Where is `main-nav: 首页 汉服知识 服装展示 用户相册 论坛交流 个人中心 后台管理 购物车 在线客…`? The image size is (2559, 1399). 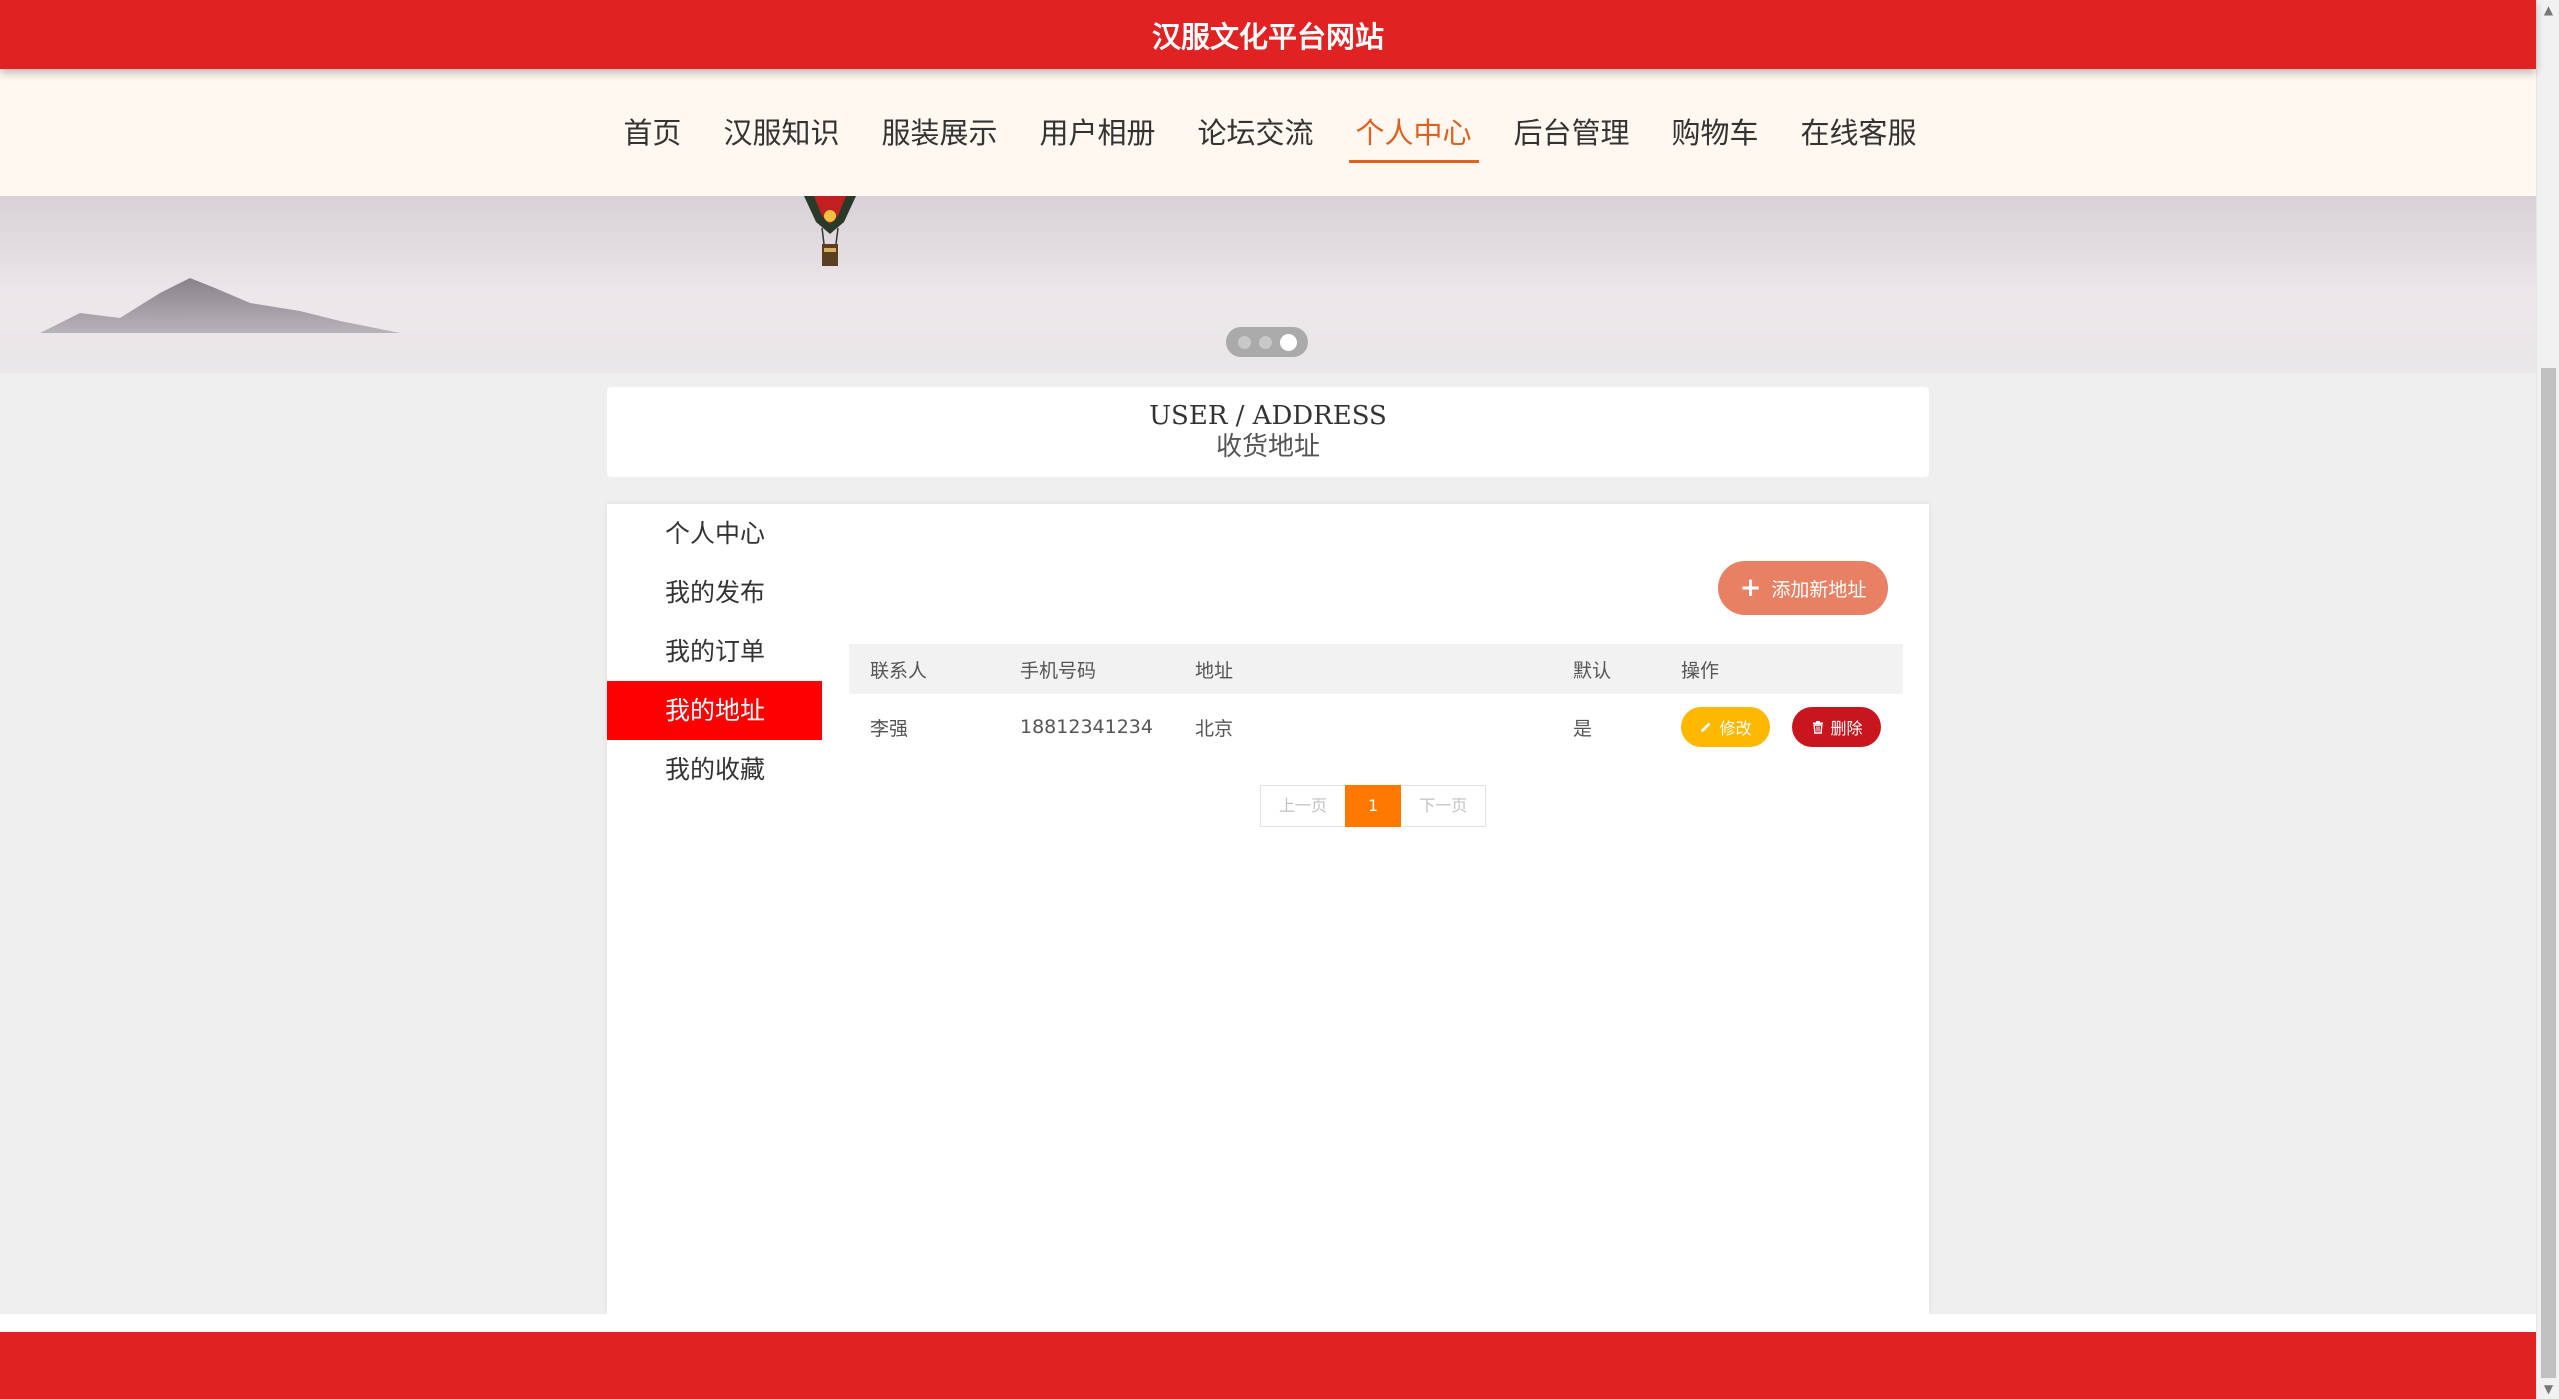 main-nav: 首页 汉服知识 服装展示 用户相册 论坛交流 个人中心 后台管理 购物车 在线客… is located at coordinates (1268, 132).